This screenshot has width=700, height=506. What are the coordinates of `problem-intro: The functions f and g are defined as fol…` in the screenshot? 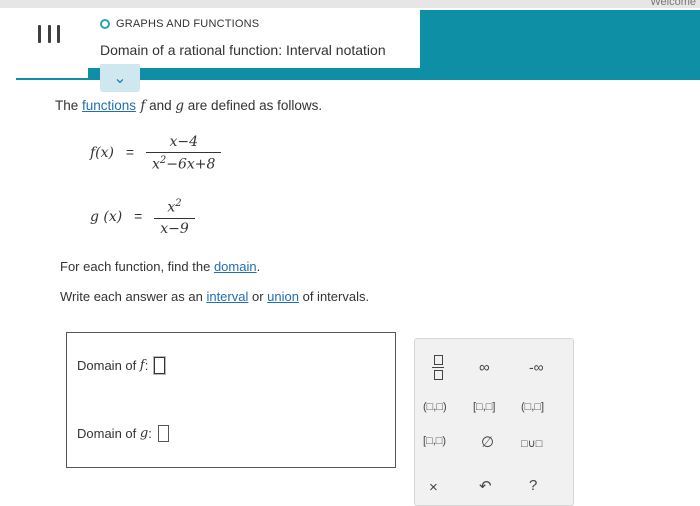 It's located at (189, 106).